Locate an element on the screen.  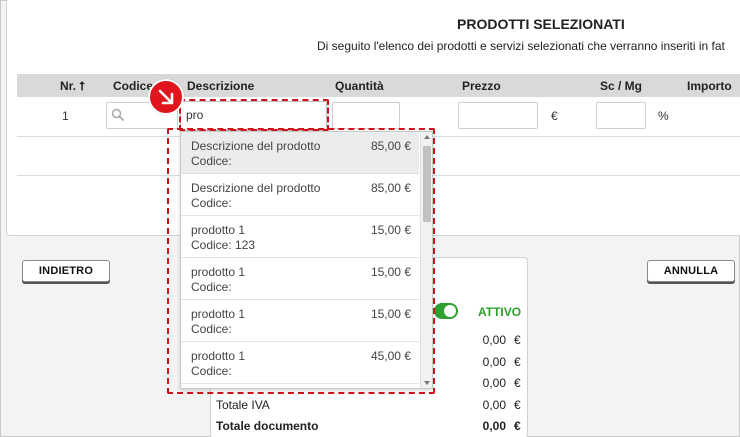
quantity-input is located at coordinates (366, 115).